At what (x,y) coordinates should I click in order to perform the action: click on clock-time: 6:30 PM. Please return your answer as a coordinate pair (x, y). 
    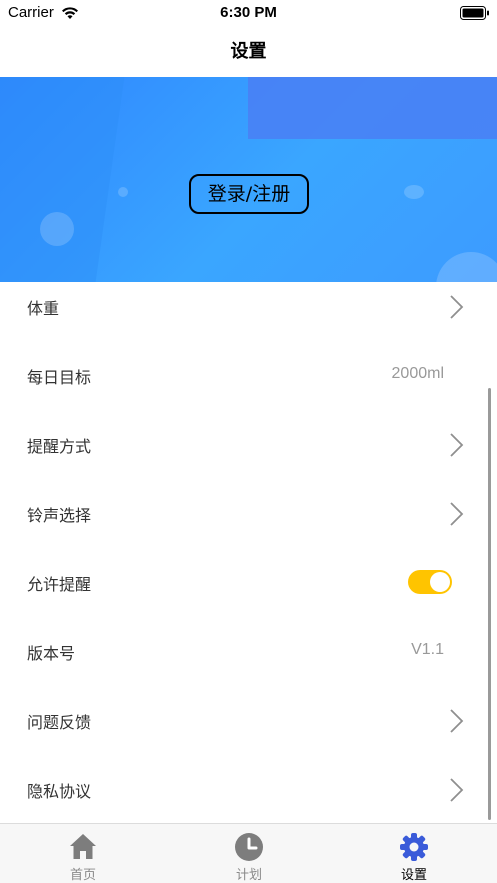
    Looking at the image, I should click on (248, 12).